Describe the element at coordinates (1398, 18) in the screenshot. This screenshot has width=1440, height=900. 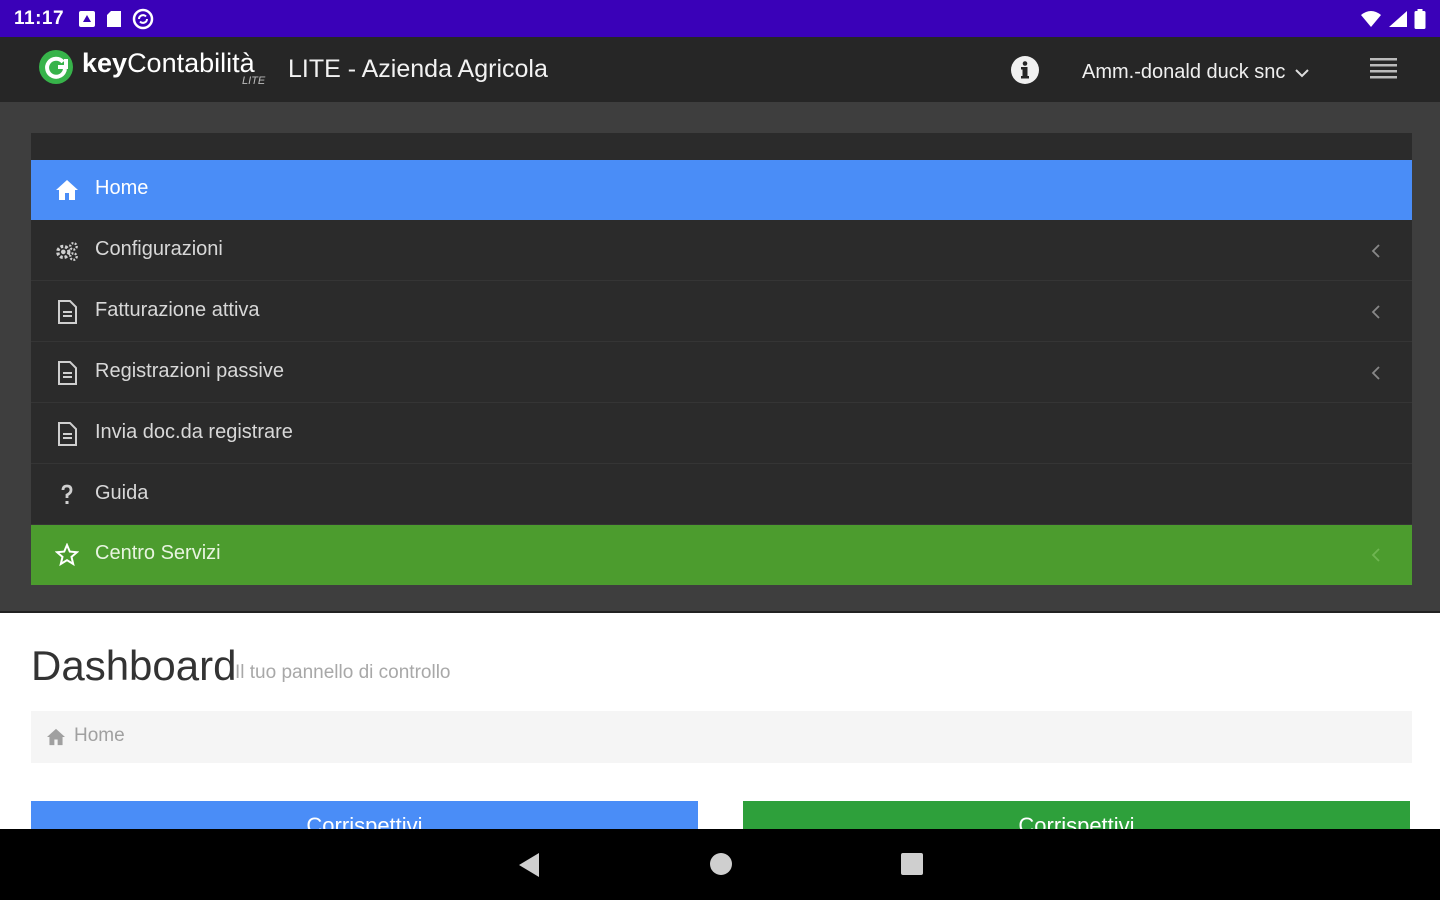
I see `signal-icon` at that location.